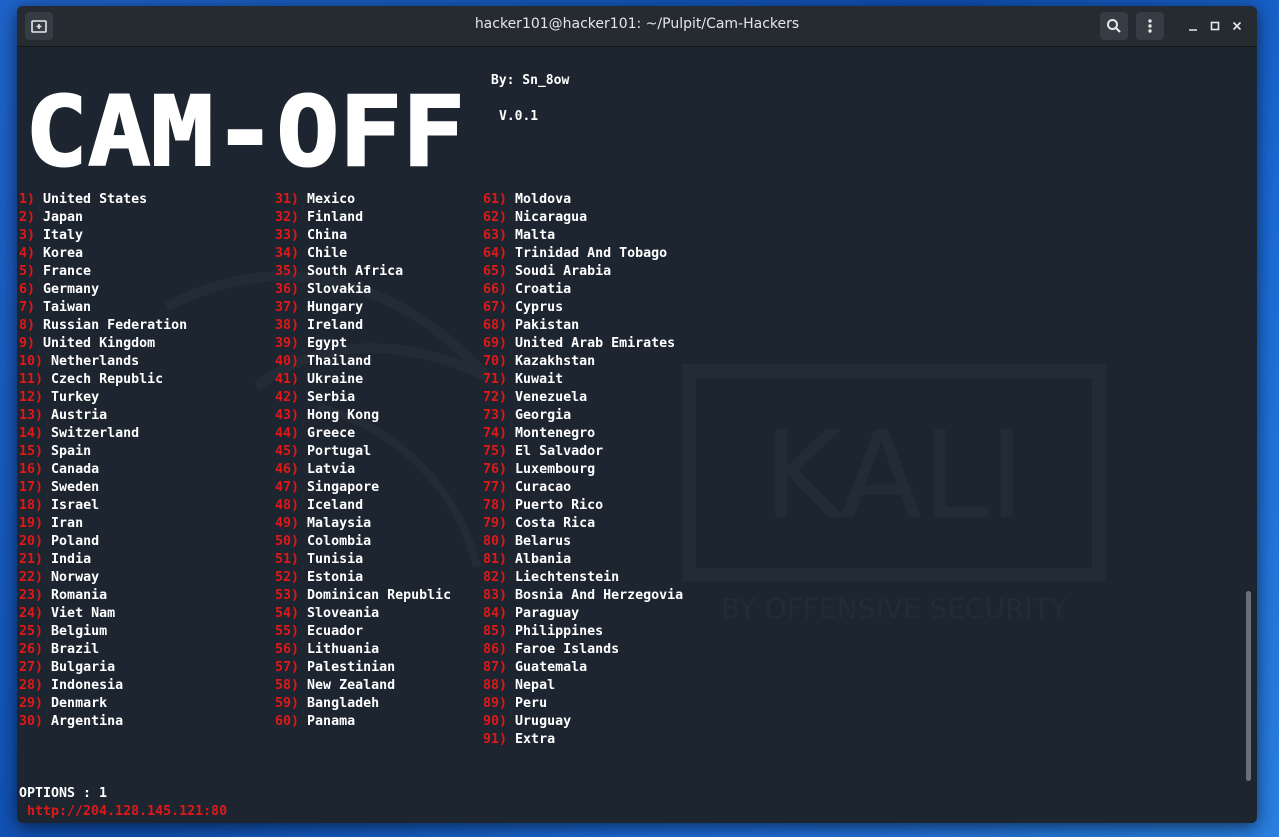  Describe the element at coordinates (343, 649) in the screenshot. I see `country-name: Lithuania` at that location.